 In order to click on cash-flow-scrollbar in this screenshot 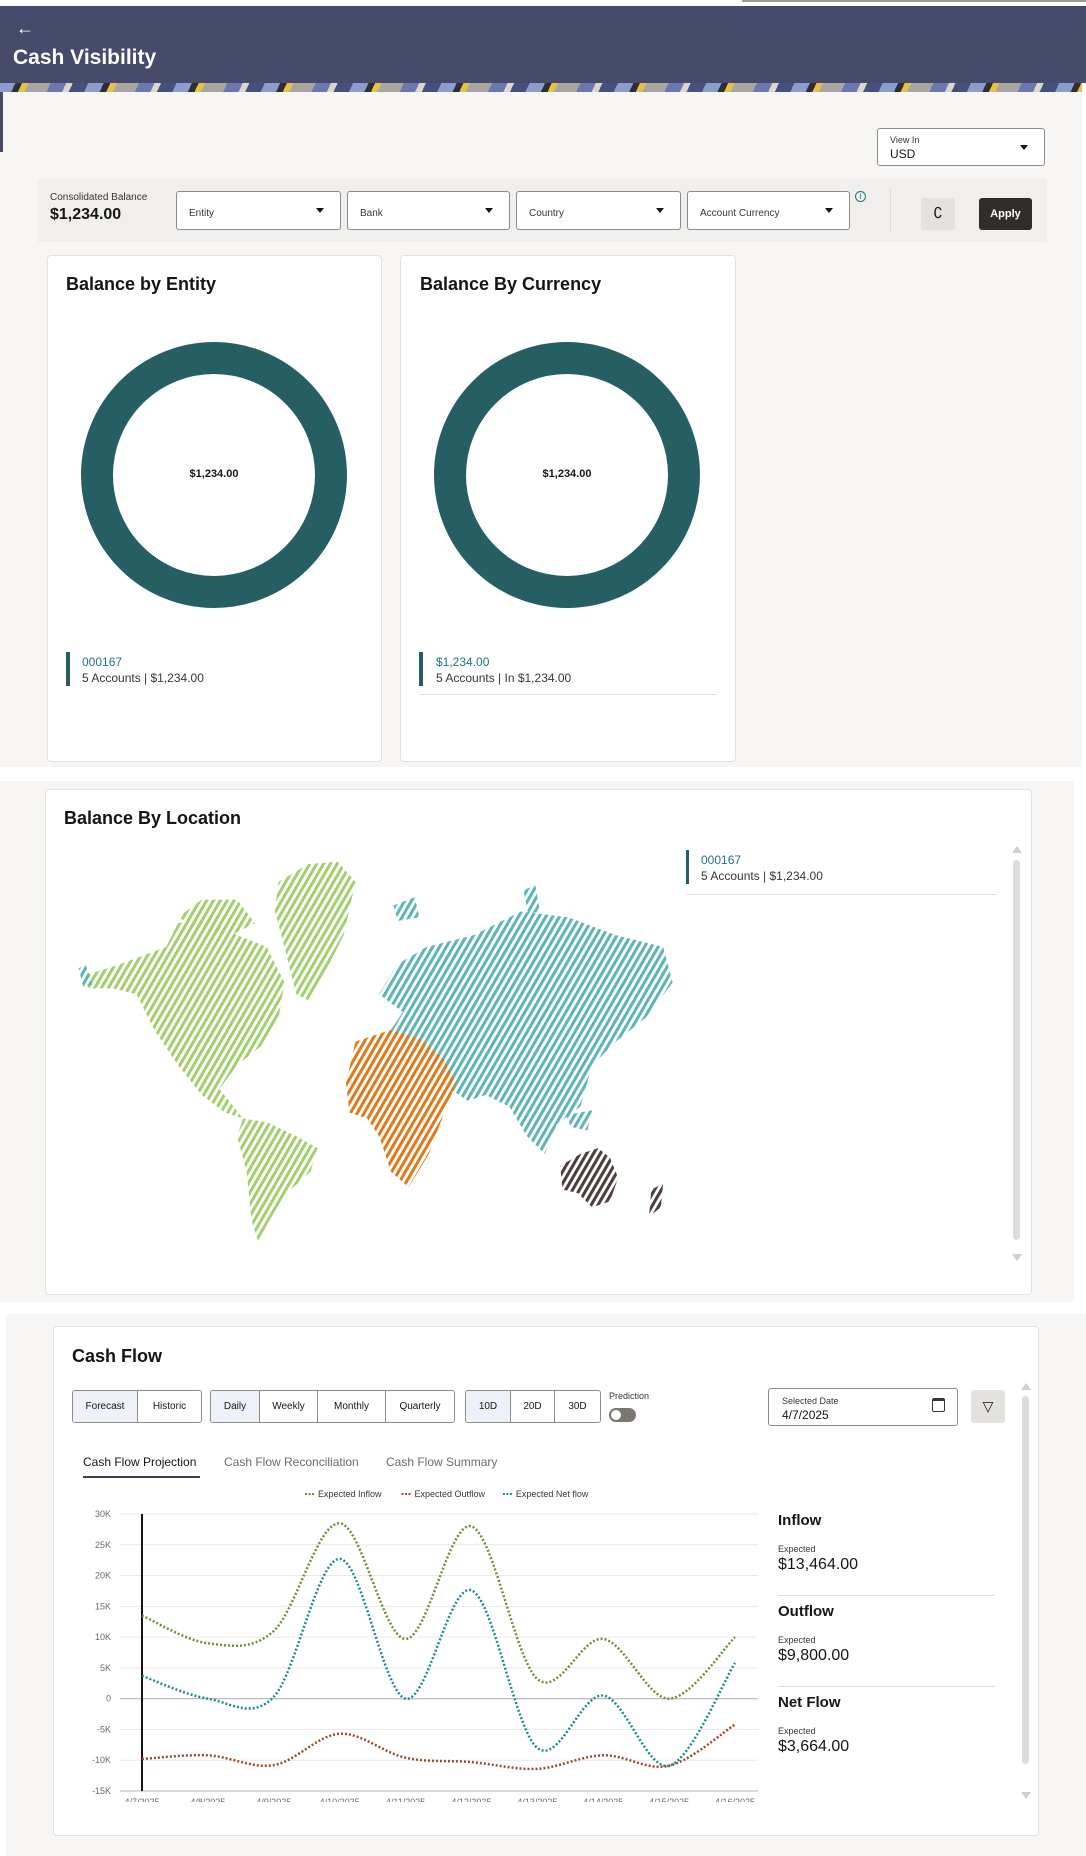, I will do `click(1025, 1580)`.